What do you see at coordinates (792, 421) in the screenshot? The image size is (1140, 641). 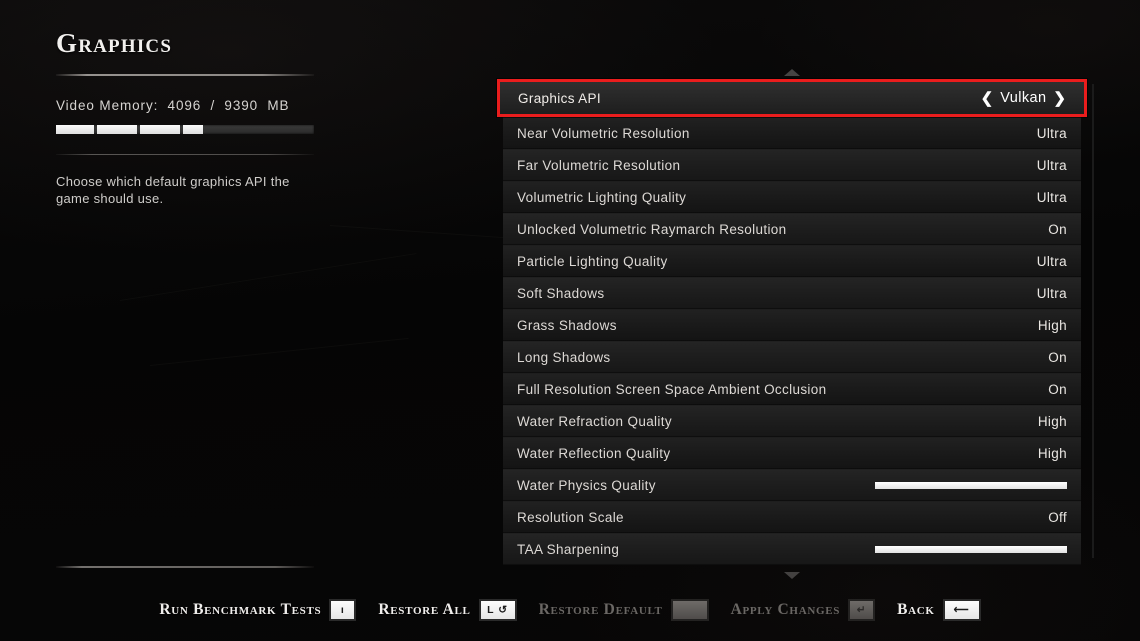 I see `option-row: Water Refraction Quality High` at bounding box center [792, 421].